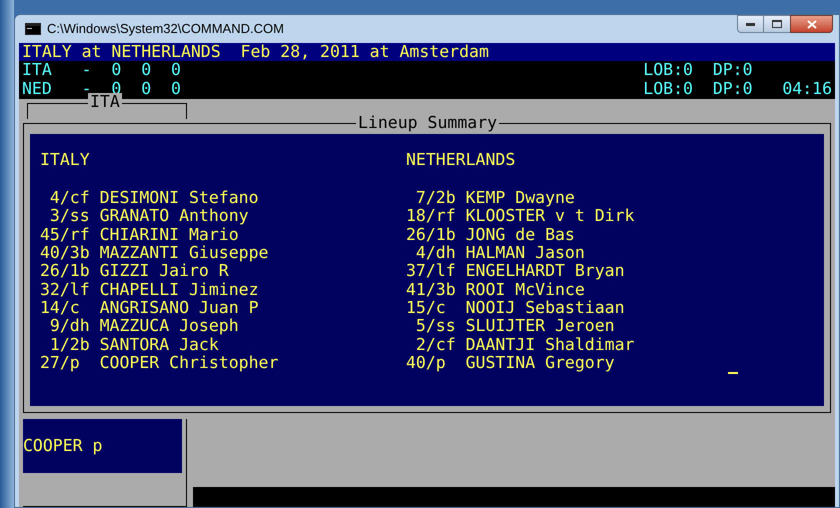 This screenshot has width=840, height=508. I want to click on lineup-spot: 2/cf, so click(435, 345).